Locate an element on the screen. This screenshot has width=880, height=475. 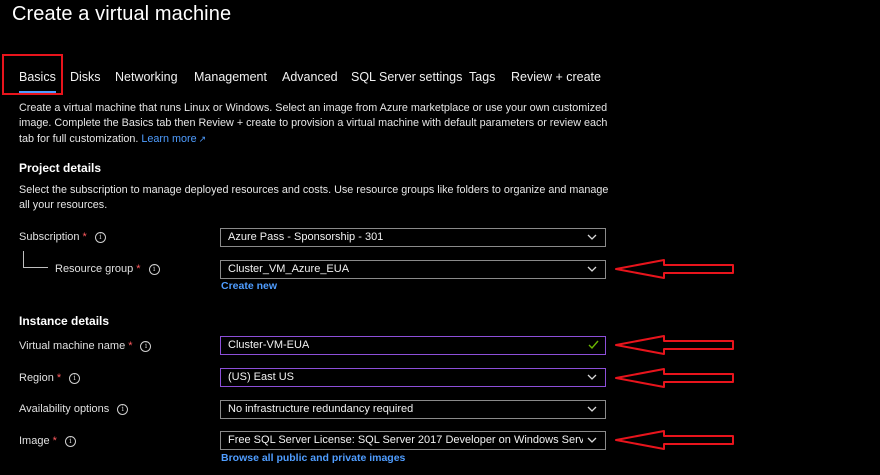
subscription-label: Subscription * i is located at coordinates (62, 237).